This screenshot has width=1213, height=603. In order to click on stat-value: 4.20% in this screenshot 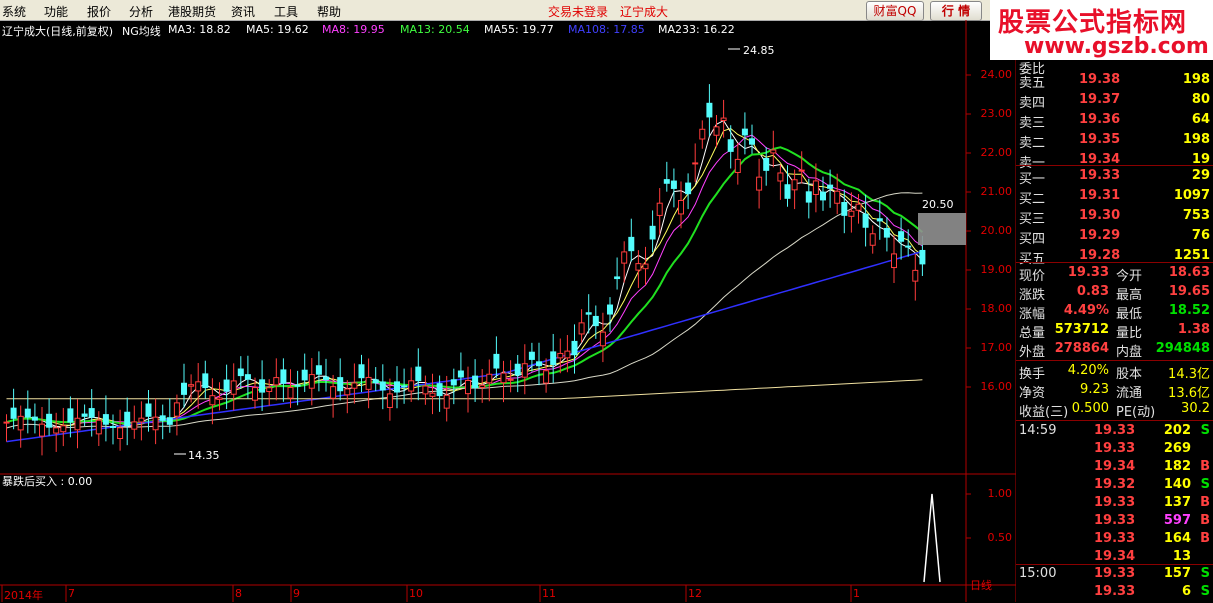, I will do `click(1088, 370)`.